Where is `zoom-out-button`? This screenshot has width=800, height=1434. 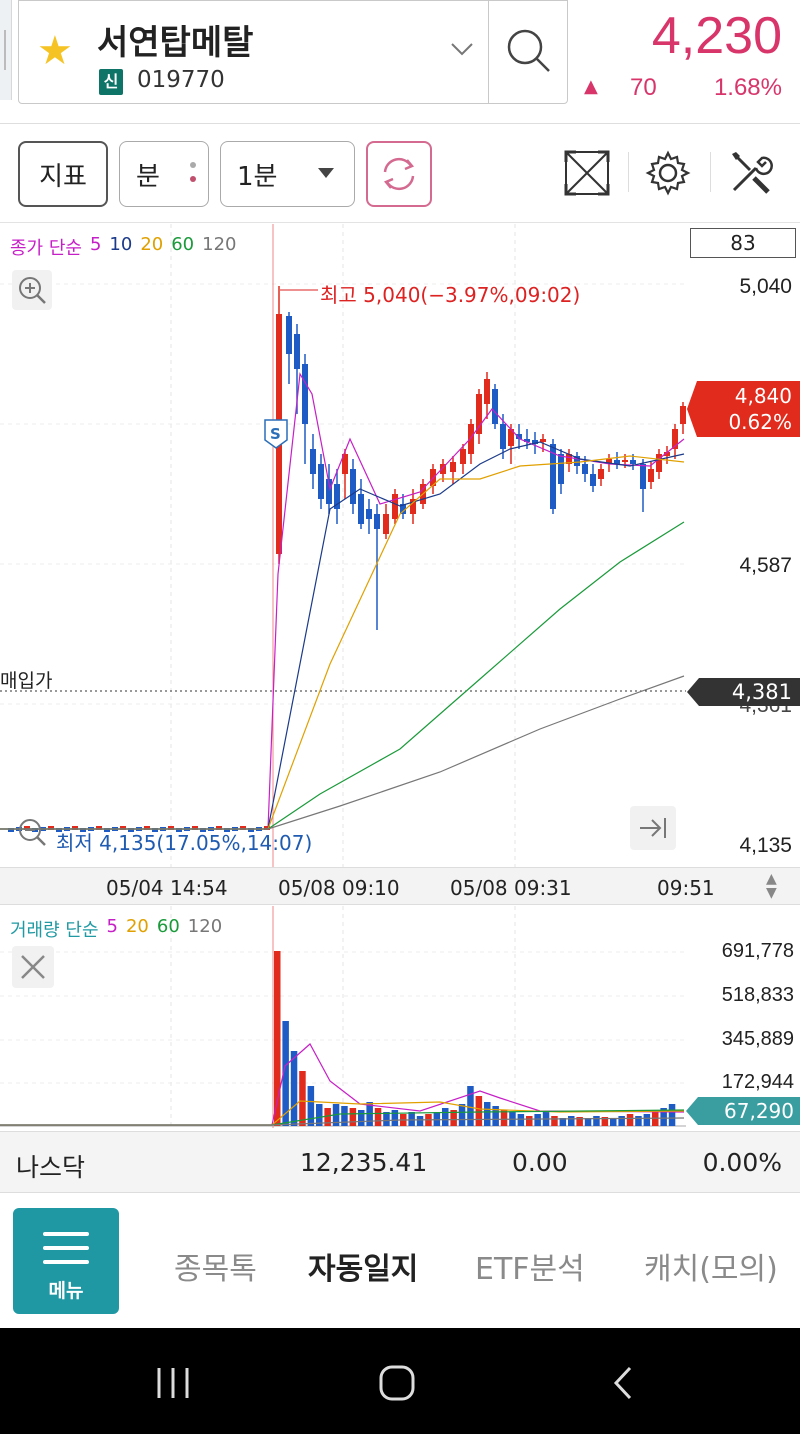 zoom-out-button is located at coordinates (32, 832).